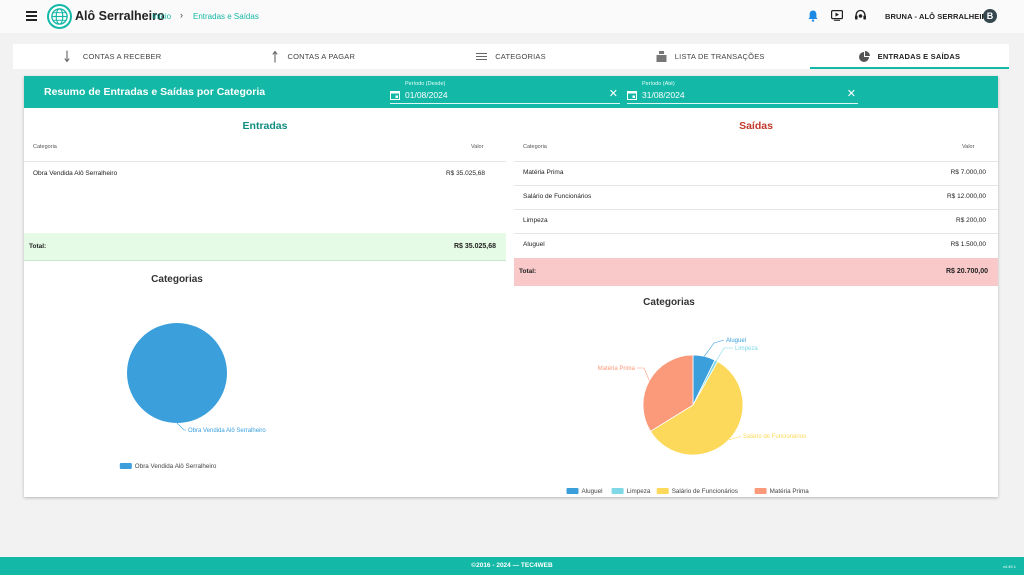  What do you see at coordinates (535, 147) in the screenshot?
I see `saidas-col-category: Categoria` at bounding box center [535, 147].